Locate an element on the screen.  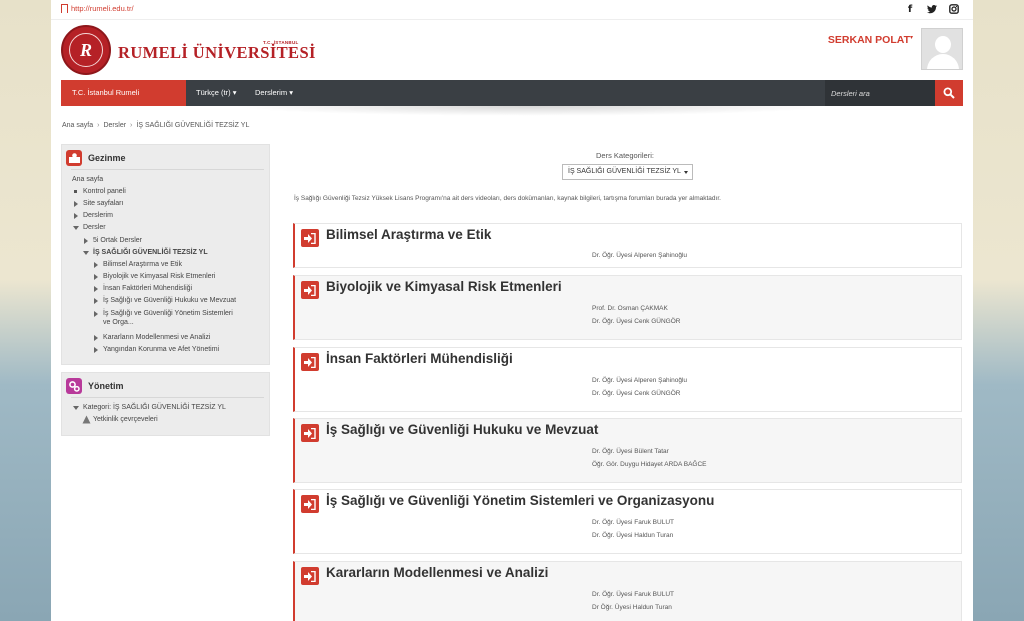
navigation-icon is located at coordinates (74, 158).